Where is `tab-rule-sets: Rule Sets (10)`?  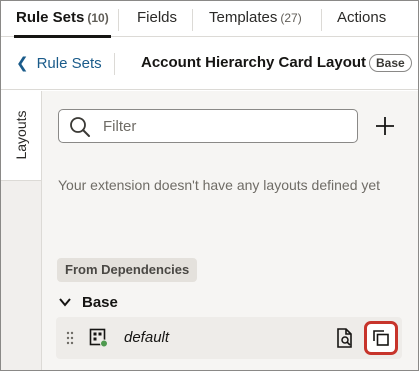
tab-rule-sets: Rule Sets (10) is located at coordinates (62, 19).